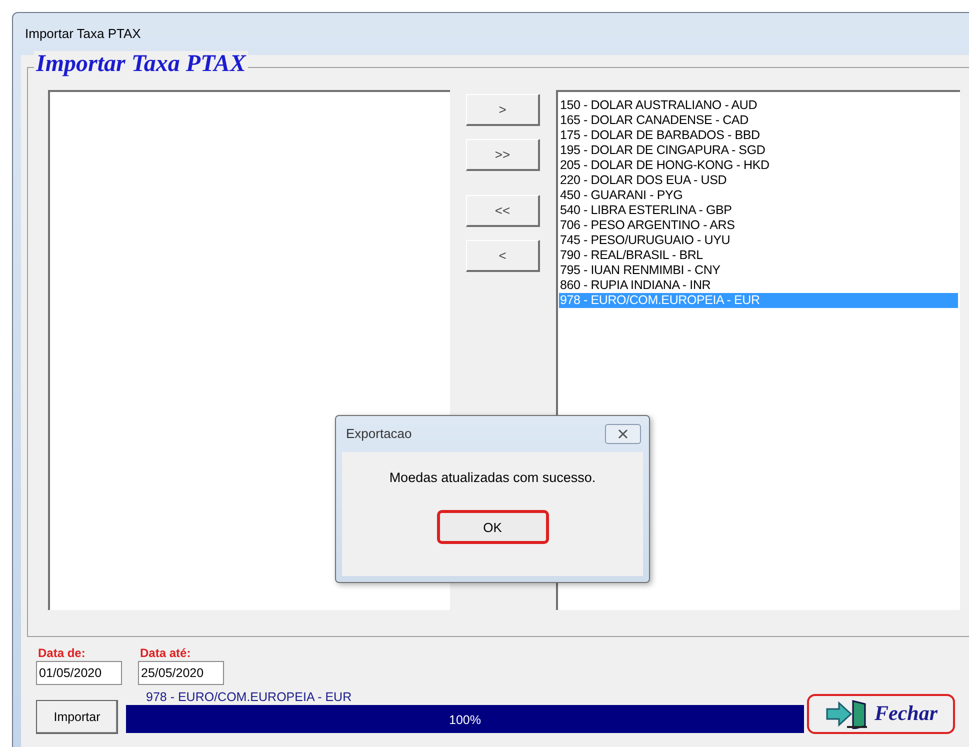 This screenshot has width=969, height=747. I want to click on list-item: 195 - DOLAR DE CINGAPURA - SGD, so click(758, 150).